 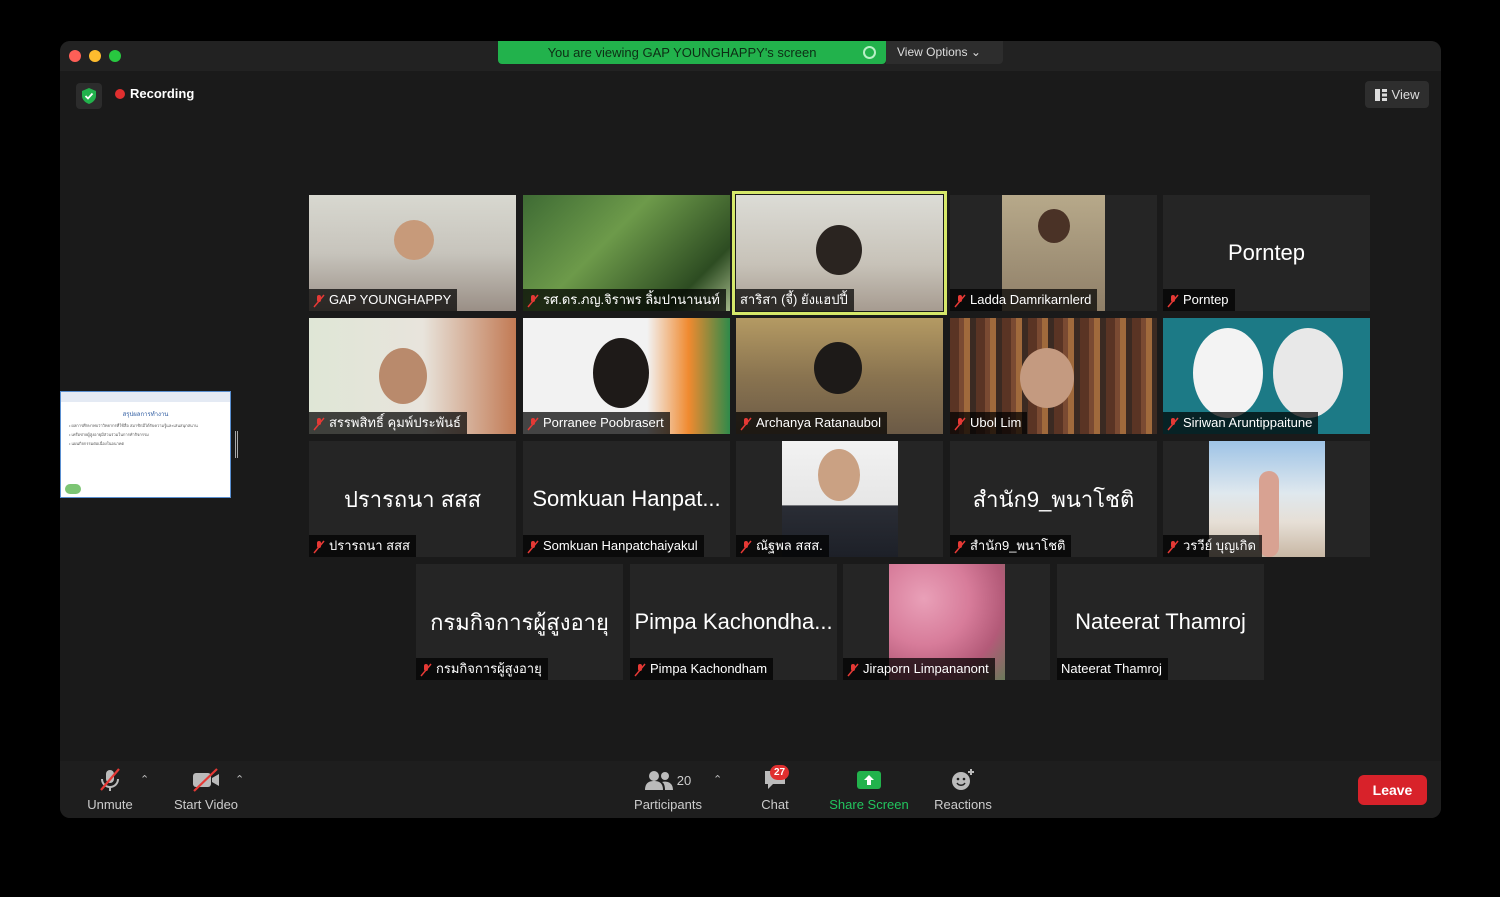 What do you see at coordinates (795, 300) in the screenshot?
I see `participant-label: สาริสา (จี้) ยังแฮปปี้` at bounding box center [795, 300].